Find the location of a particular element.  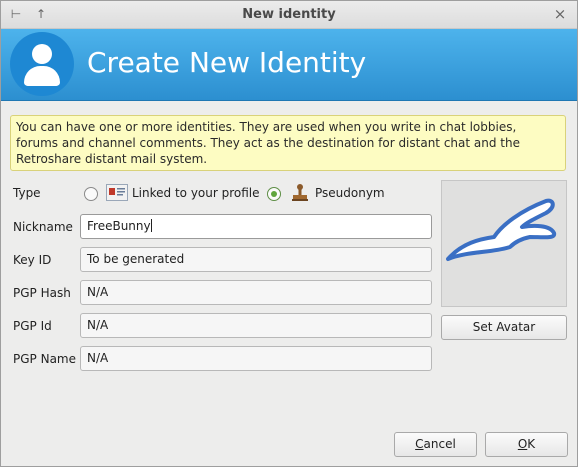

pgpname-field: N/A is located at coordinates (256, 358).